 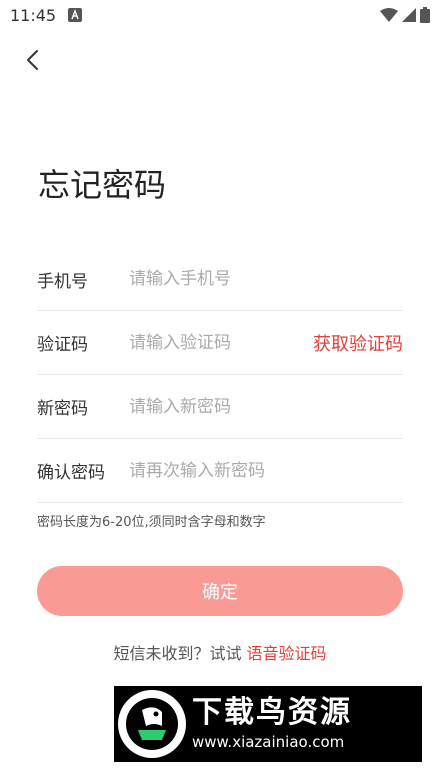 I want to click on voice-code-prefix: 短信未收到？试试, so click(x=180, y=653).